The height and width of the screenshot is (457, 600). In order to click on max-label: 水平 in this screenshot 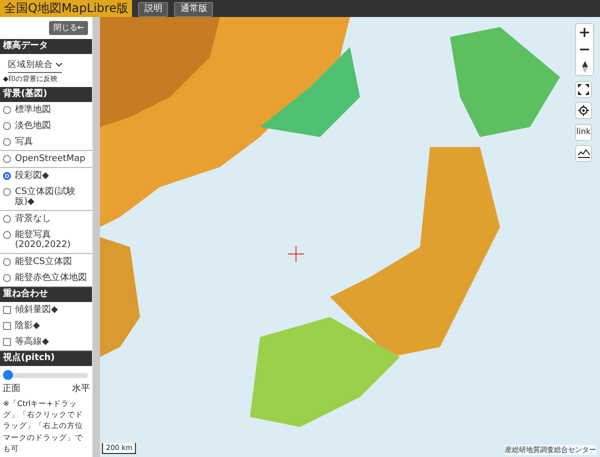, I will do `click(81, 389)`.